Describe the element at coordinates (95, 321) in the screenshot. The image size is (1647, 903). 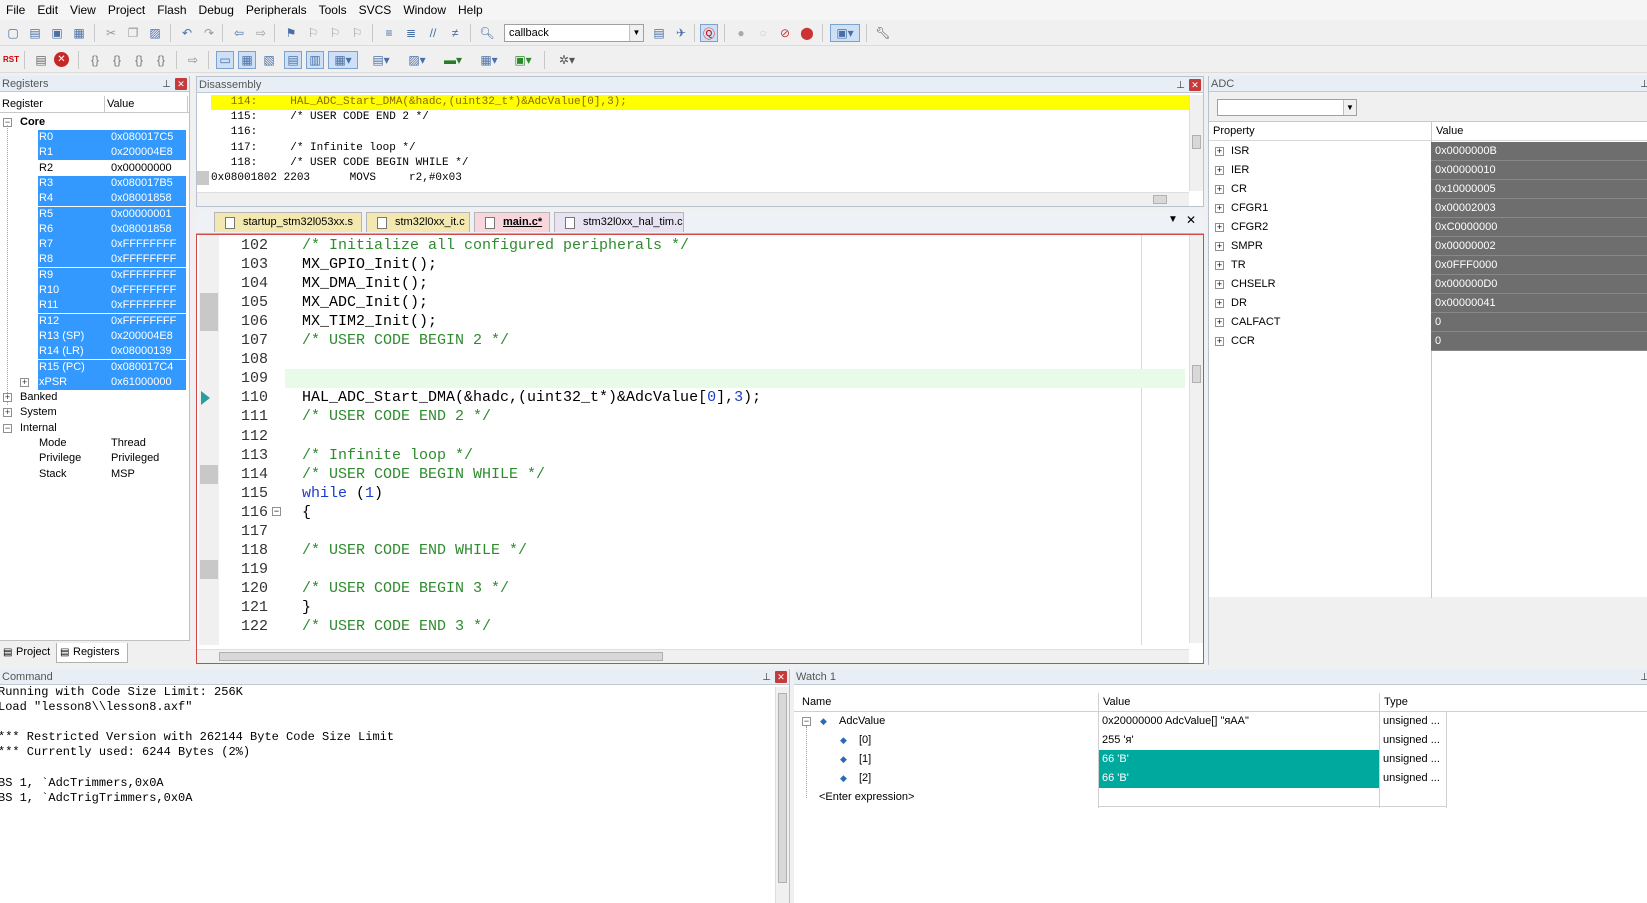
I see `register-row: R12 0xFFFFFFFF` at that location.